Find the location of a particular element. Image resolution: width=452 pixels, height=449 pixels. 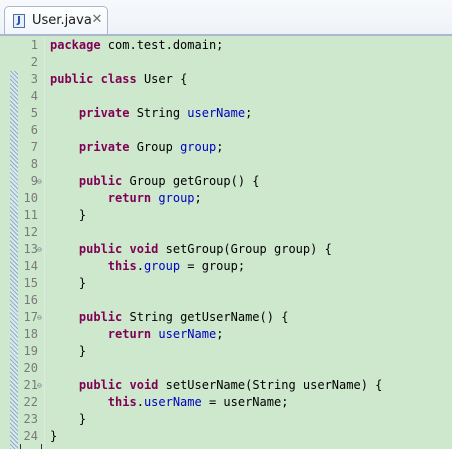

code-text: private Group group; is located at coordinates (137, 147).